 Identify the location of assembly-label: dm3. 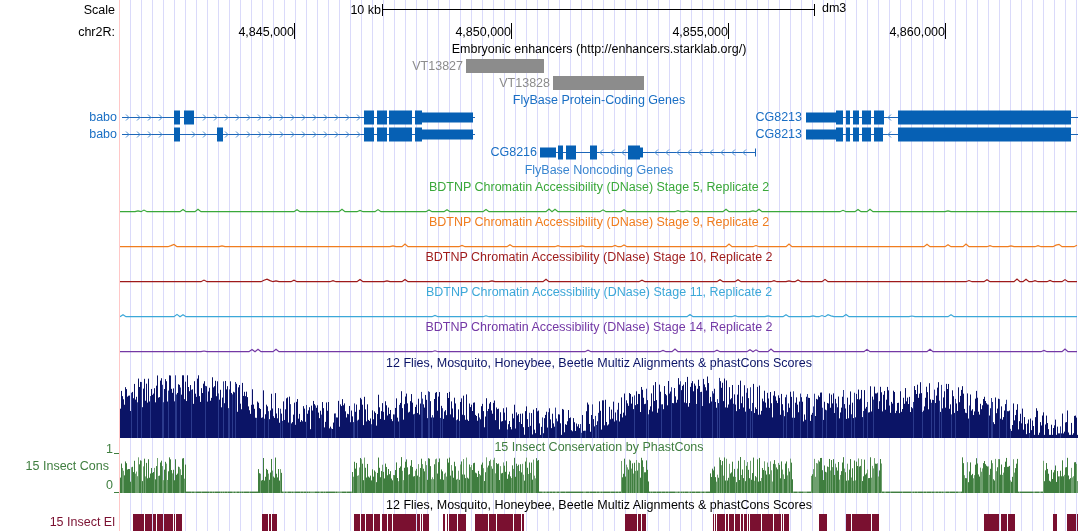
(834, 8).